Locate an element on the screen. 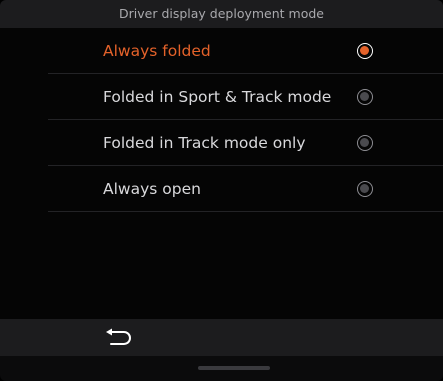 The height and width of the screenshot is (381, 443). option-label: Always open is located at coordinates (152, 189).